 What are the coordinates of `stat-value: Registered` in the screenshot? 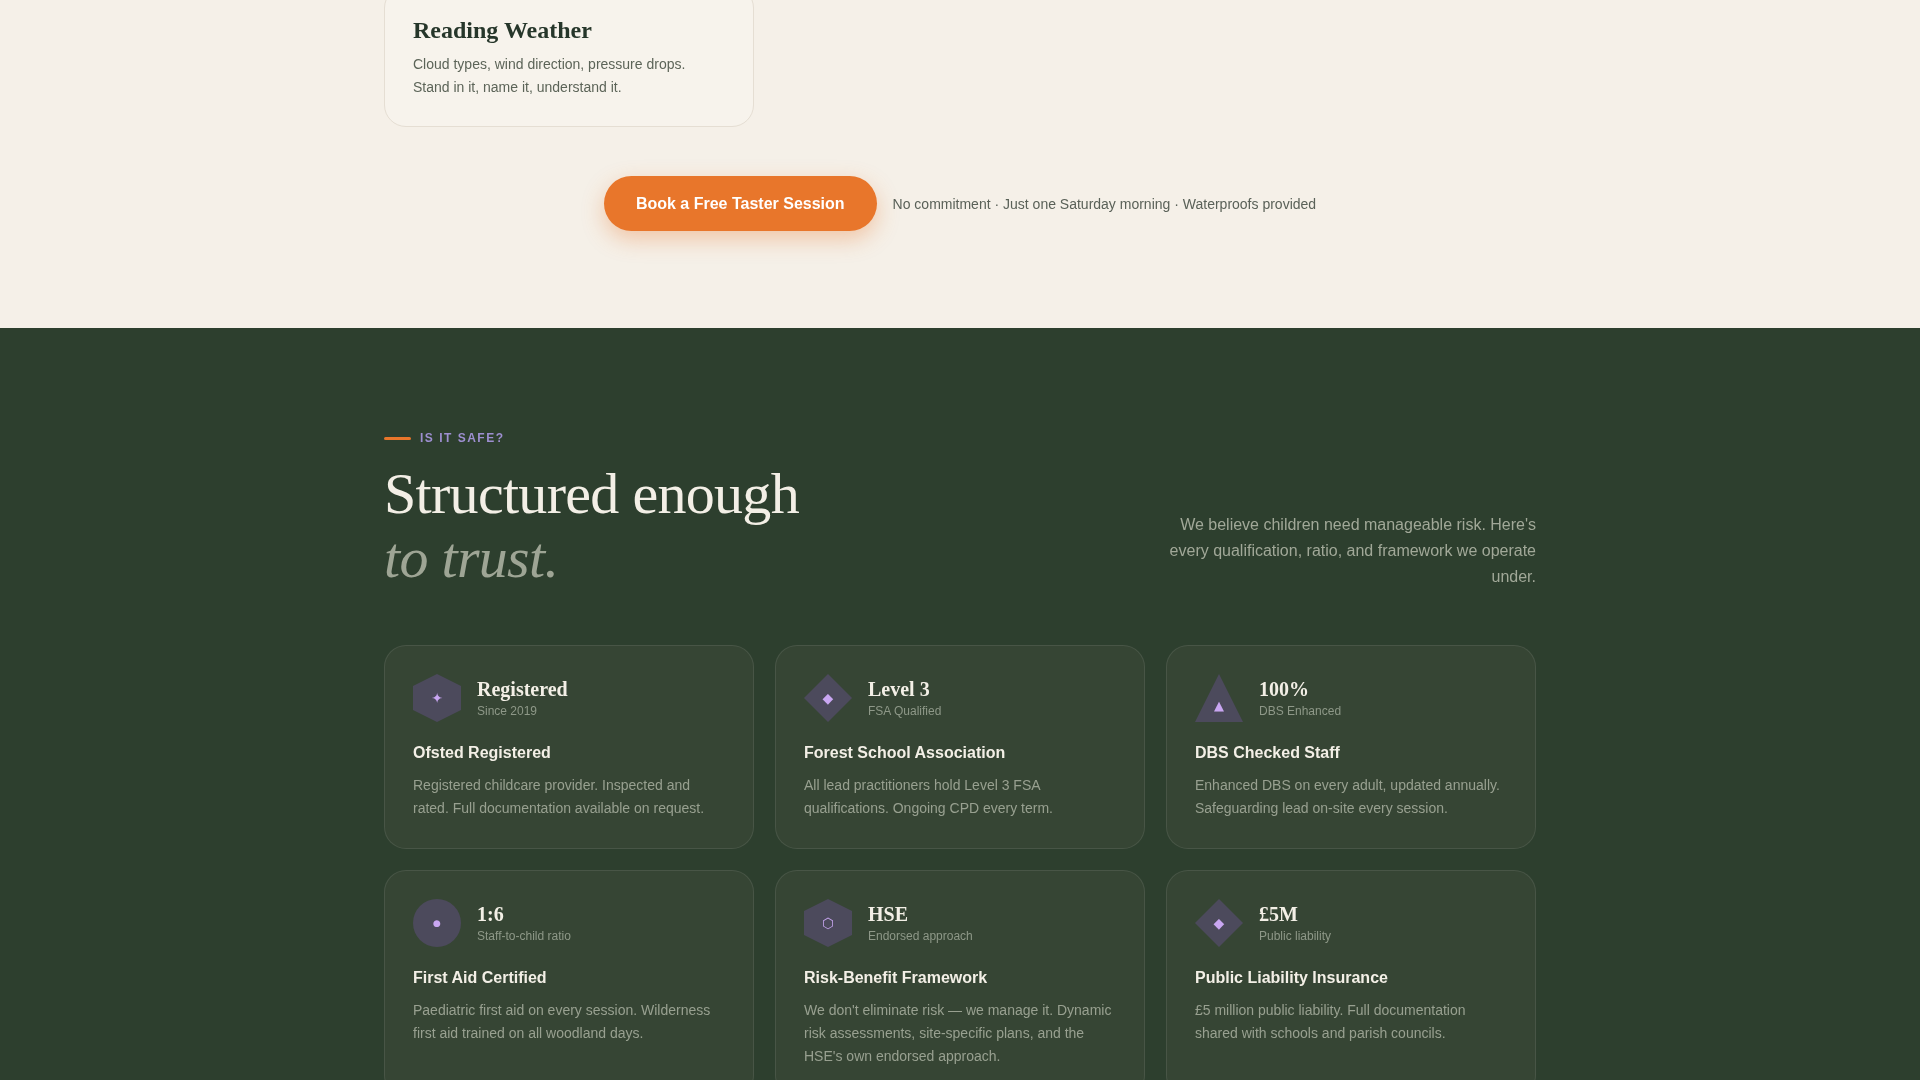 It's located at (522, 689).